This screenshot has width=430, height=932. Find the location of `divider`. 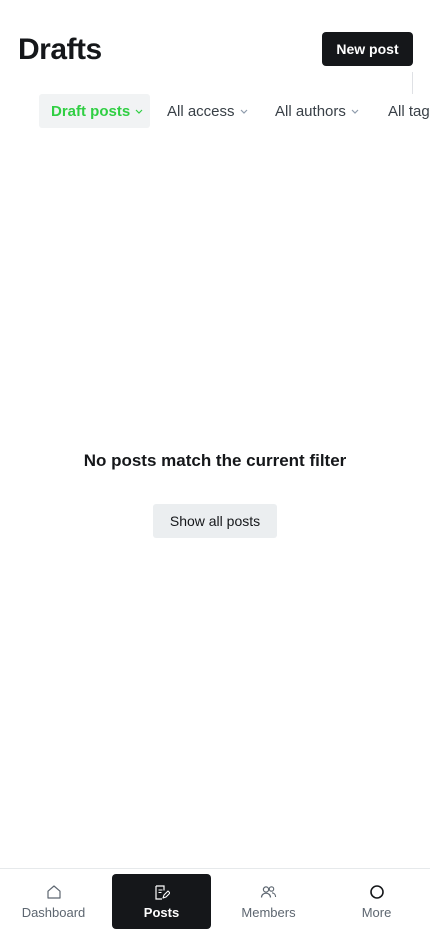

divider is located at coordinates (412, 83).